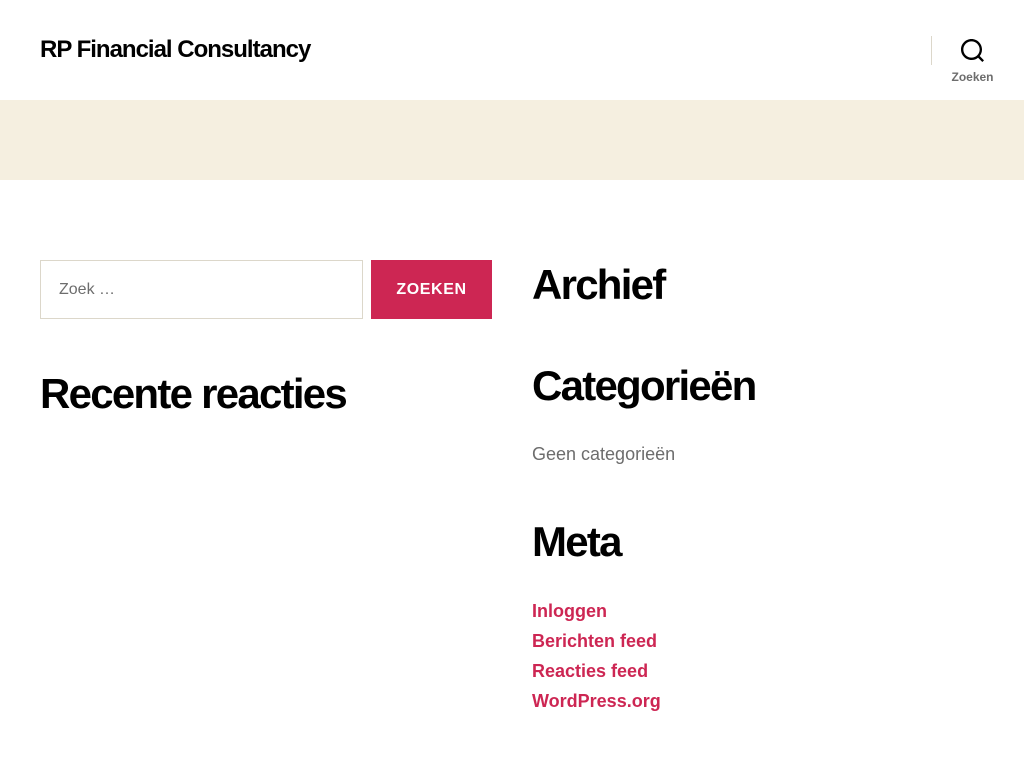 This screenshot has width=1024, height=768. What do you see at coordinates (512, 140) in the screenshot?
I see `page-header-band` at bounding box center [512, 140].